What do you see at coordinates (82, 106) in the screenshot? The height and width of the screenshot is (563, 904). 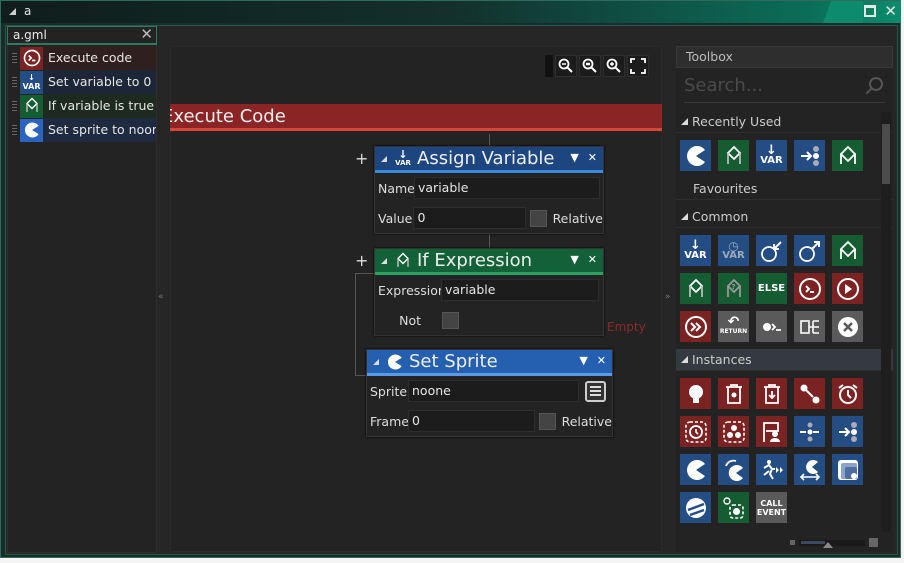 I see `list-item: If variable is true` at bounding box center [82, 106].